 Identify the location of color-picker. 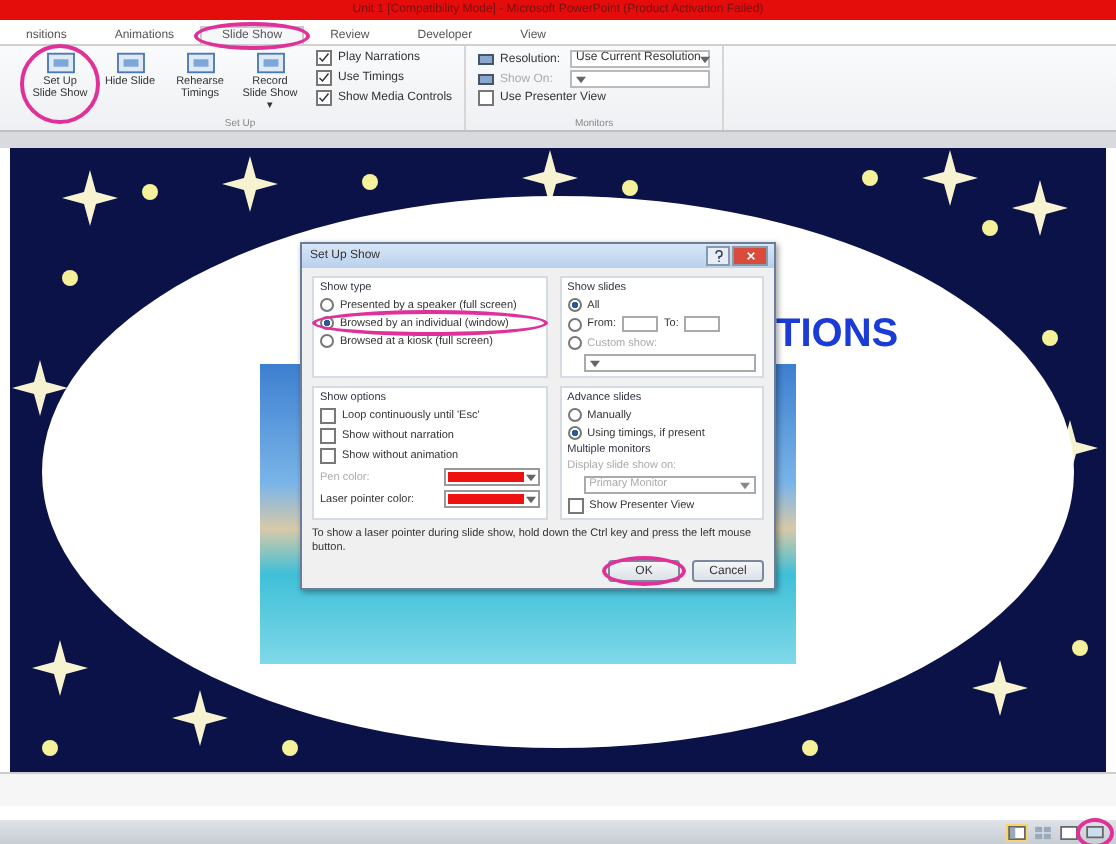
(491, 499).